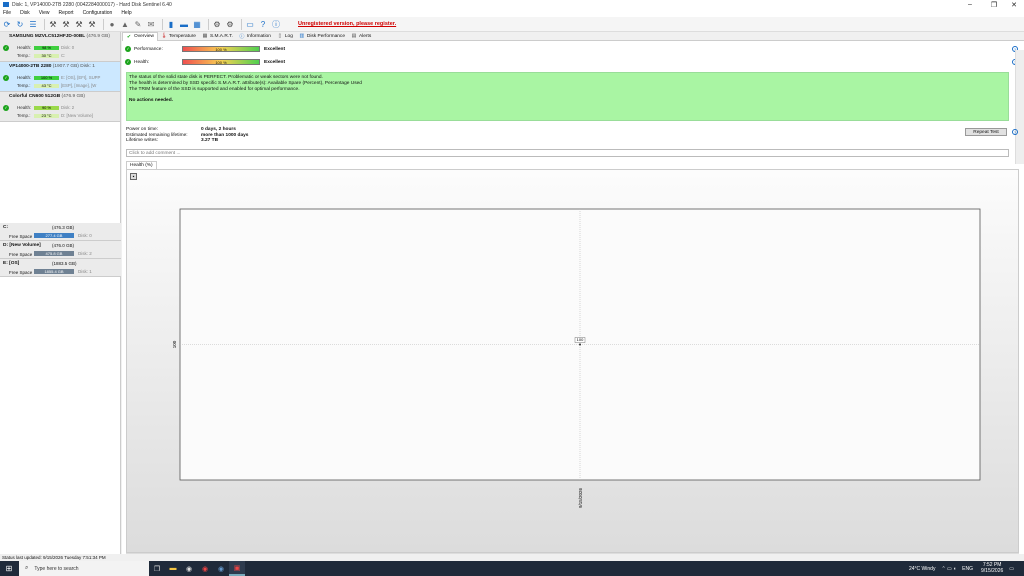 Image resolution: width=1024 pixels, height=576 pixels. Describe the element at coordinates (92, 24) in the screenshot. I see `tool4-icon: ⚒` at that location.